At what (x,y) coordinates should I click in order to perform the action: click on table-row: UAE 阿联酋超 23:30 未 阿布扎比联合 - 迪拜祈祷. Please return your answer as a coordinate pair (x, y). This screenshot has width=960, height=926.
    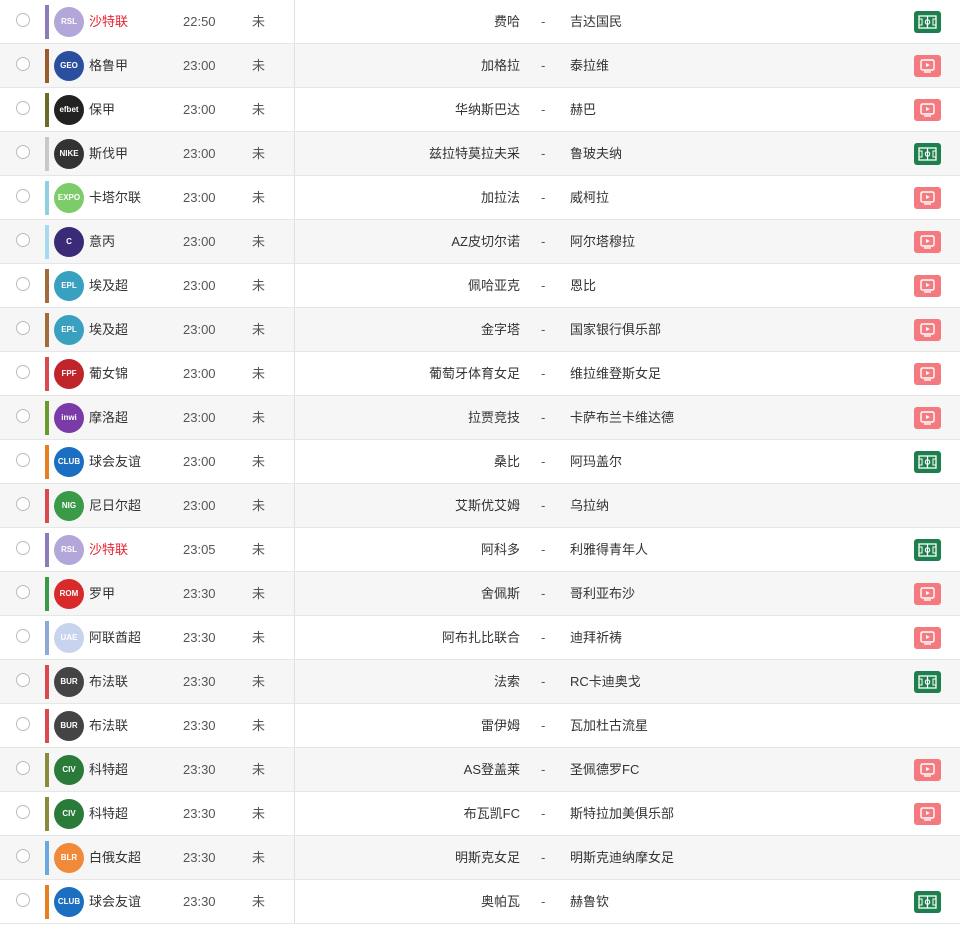
    Looking at the image, I should click on (480, 638).